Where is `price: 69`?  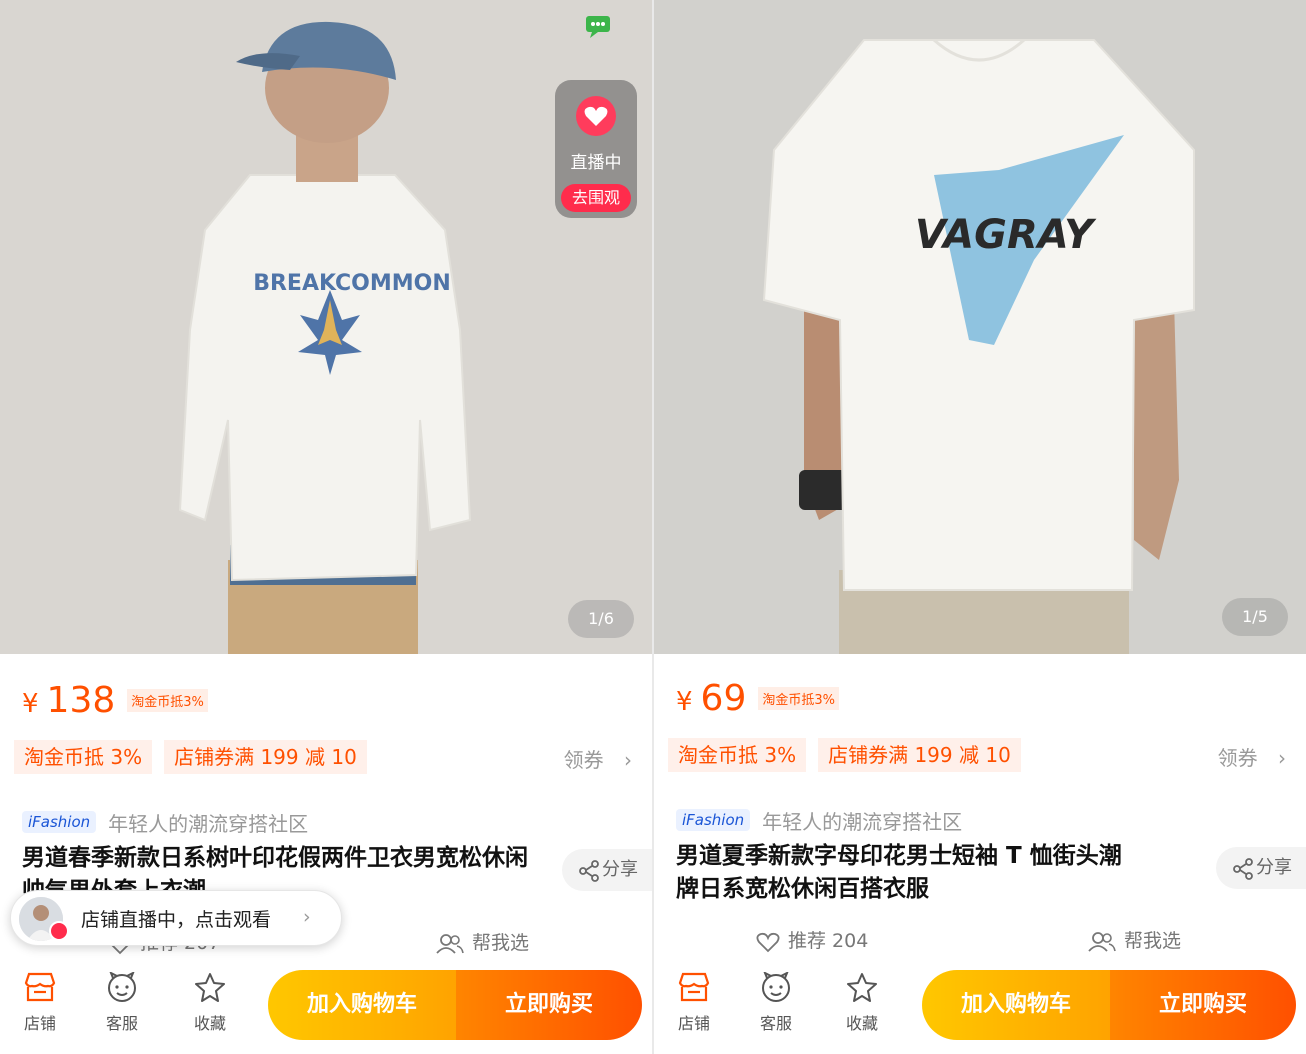 price: 69 is located at coordinates (723, 698).